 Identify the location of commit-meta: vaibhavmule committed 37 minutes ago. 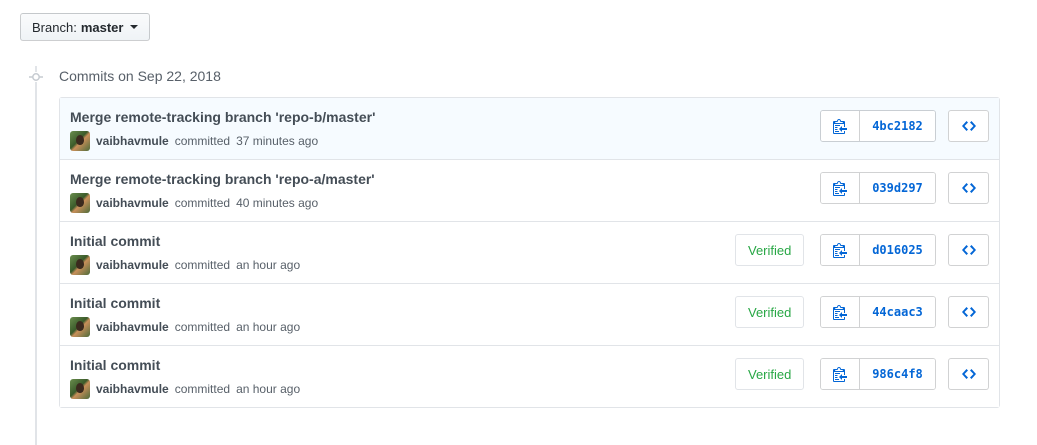
(194, 141).